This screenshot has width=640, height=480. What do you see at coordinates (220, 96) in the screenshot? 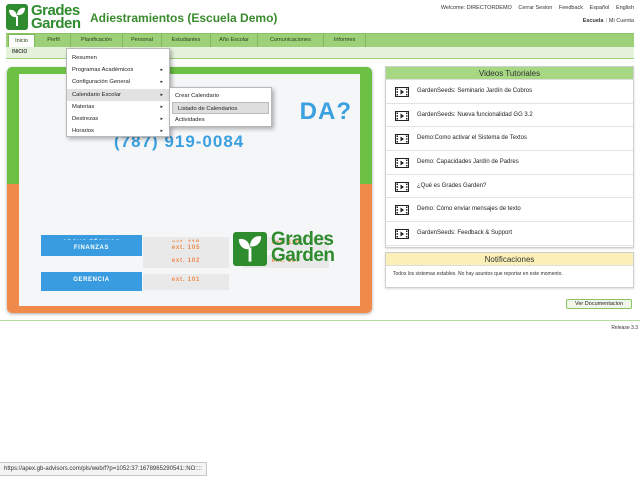
I see `menu-item-crear-calendario: Crear Calendario` at bounding box center [220, 96].